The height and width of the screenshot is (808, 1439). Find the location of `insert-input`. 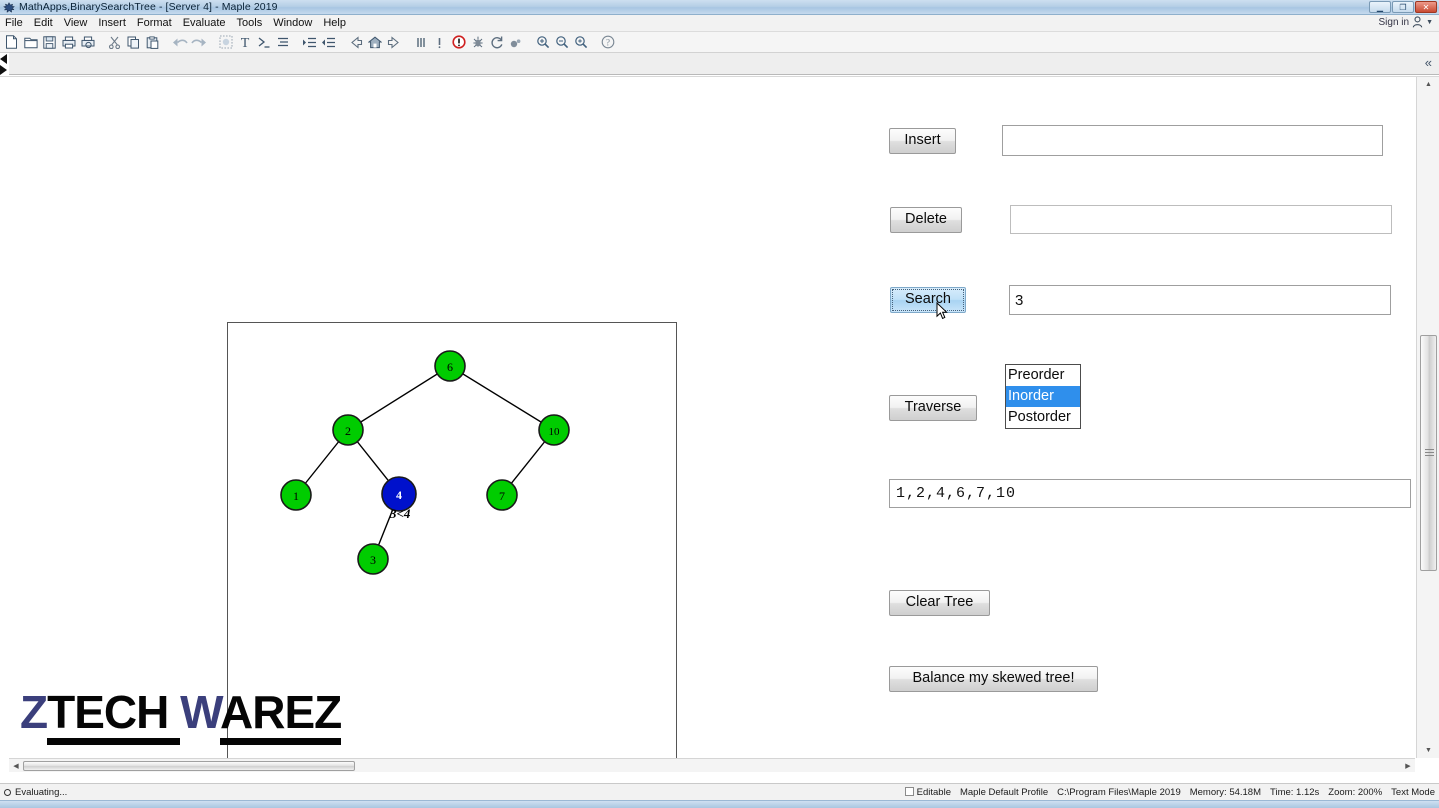

insert-input is located at coordinates (1192, 140).